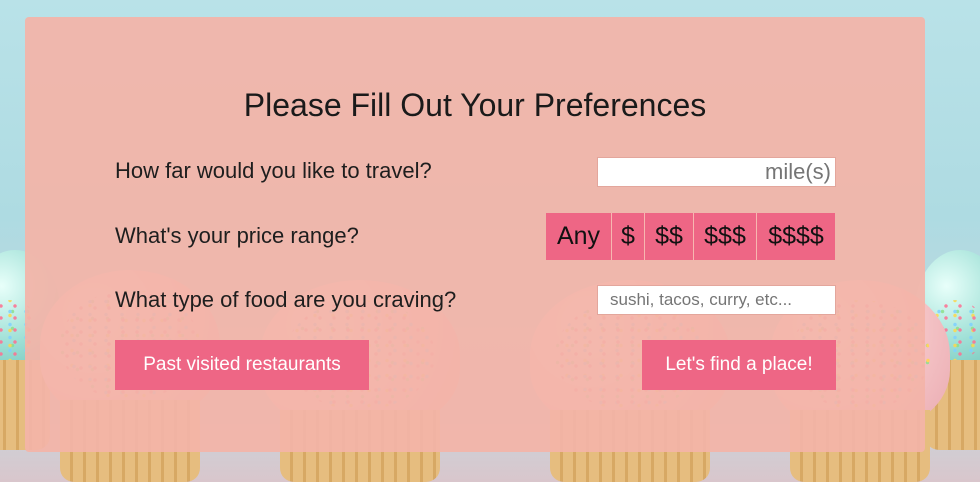 This screenshot has height=482, width=980. What do you see at coordinates (286, 299) in the screenshot?
I see `food-question: What type of food are you craving?` at bounding box center [286, 299].